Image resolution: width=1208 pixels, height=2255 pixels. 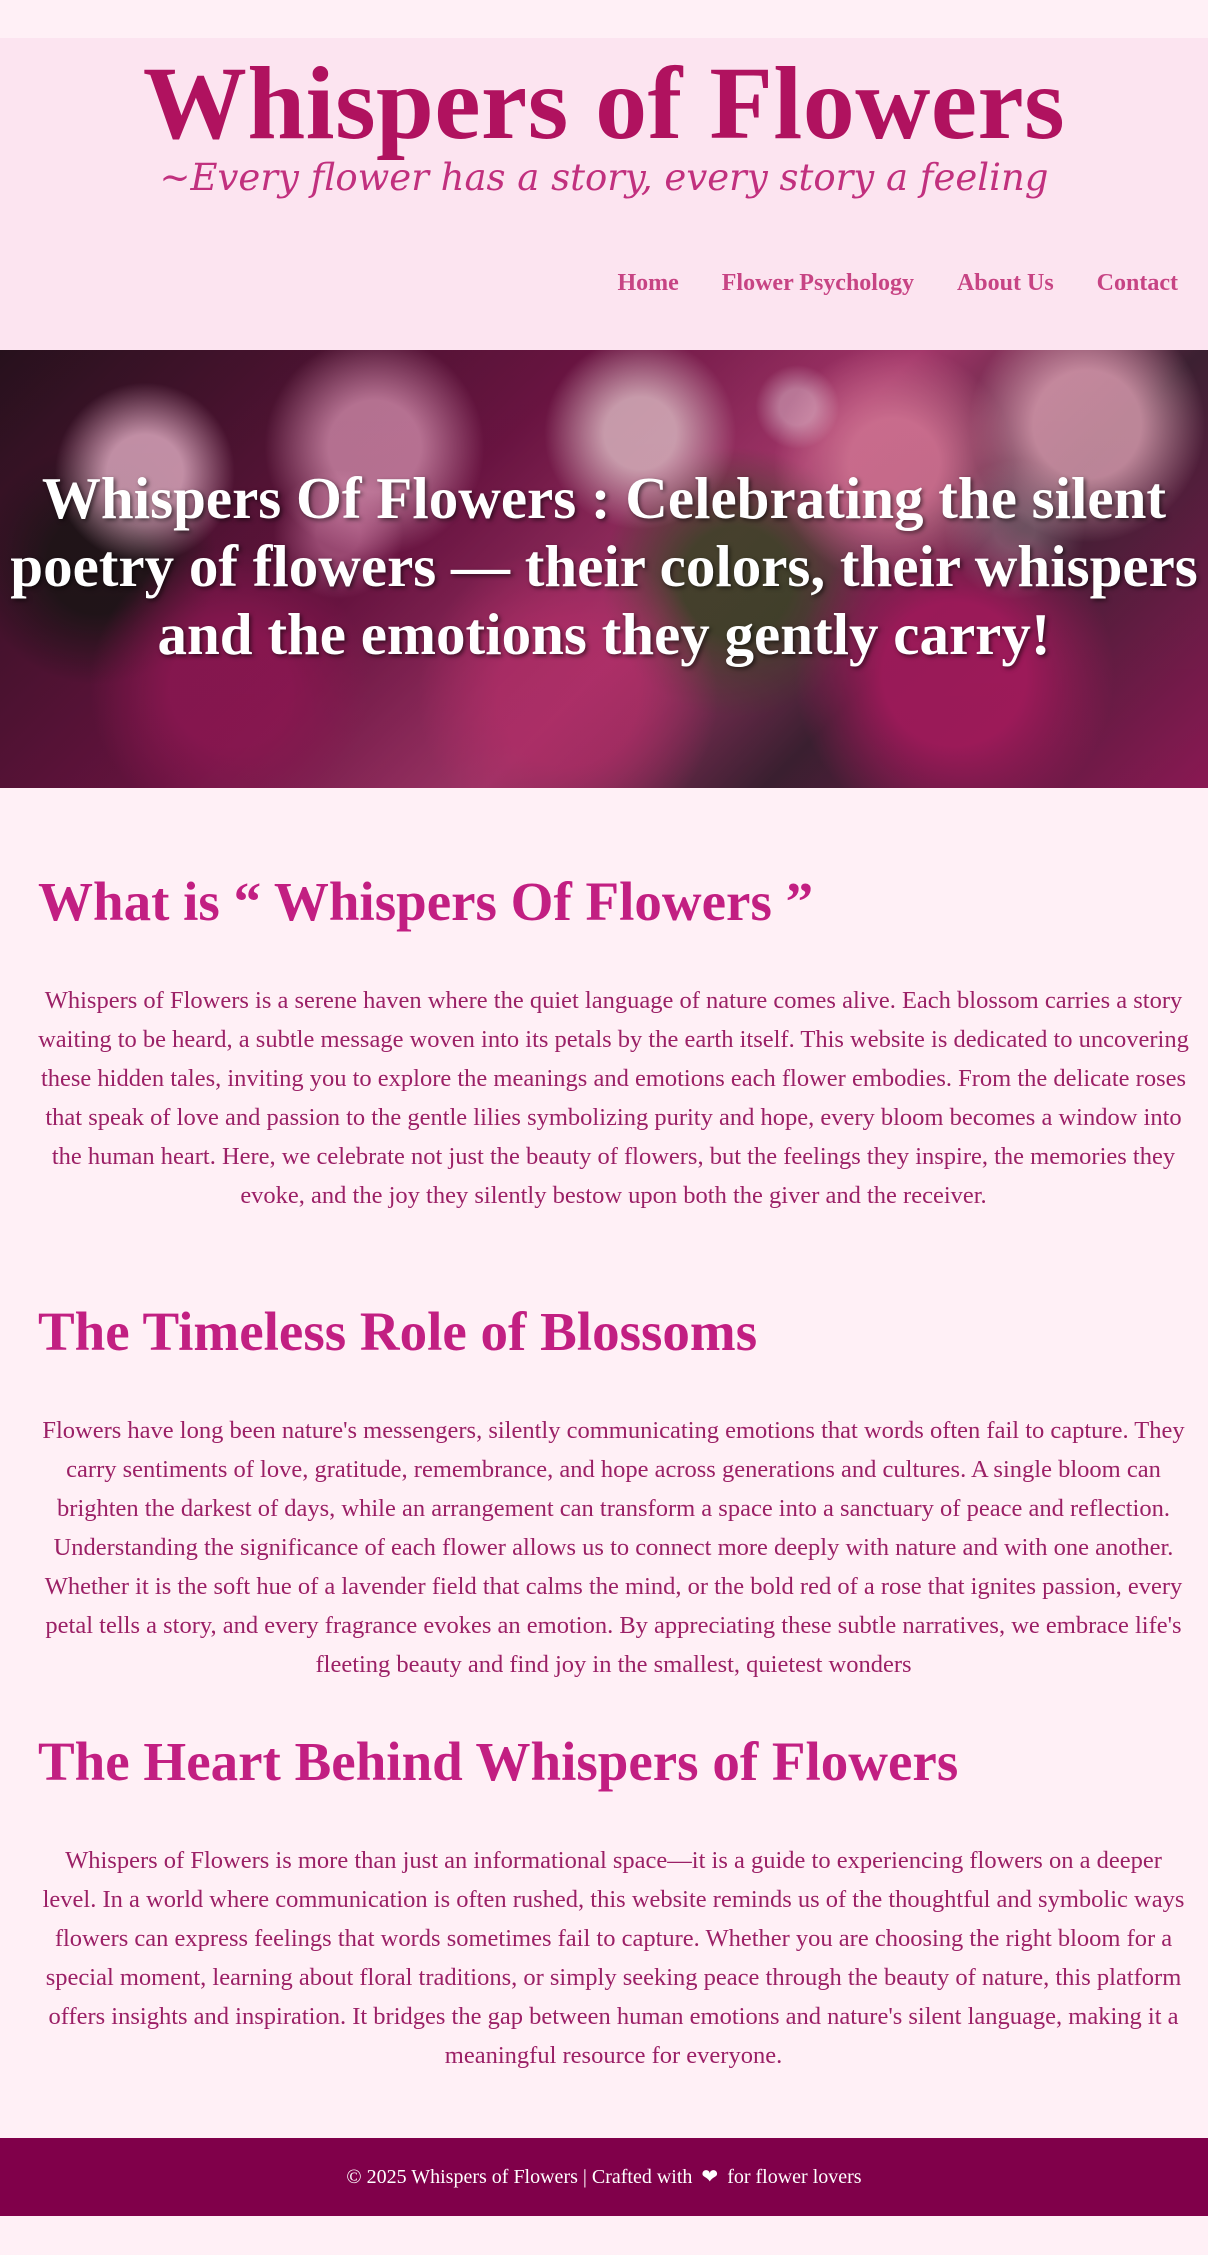 What do you see at coordinates (1137, 283) in the screenshot?
I see `nav-link-contact: Contact` at bounding box center [1137, 283].